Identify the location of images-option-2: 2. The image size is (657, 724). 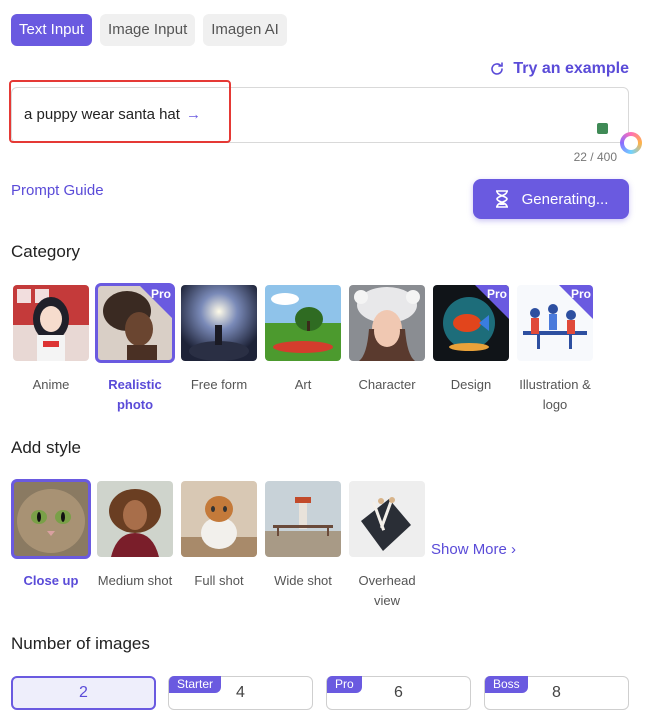
(83, 693).